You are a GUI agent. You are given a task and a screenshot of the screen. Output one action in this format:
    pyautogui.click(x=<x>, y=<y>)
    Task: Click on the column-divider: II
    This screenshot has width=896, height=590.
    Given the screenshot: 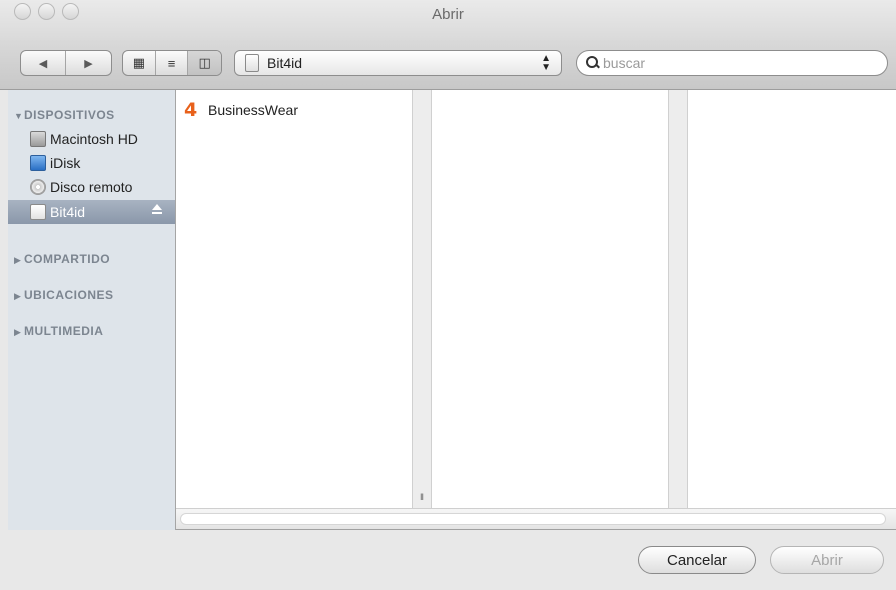 What is the action you would take?
    pyautogui.click(x=422, y=299)
    